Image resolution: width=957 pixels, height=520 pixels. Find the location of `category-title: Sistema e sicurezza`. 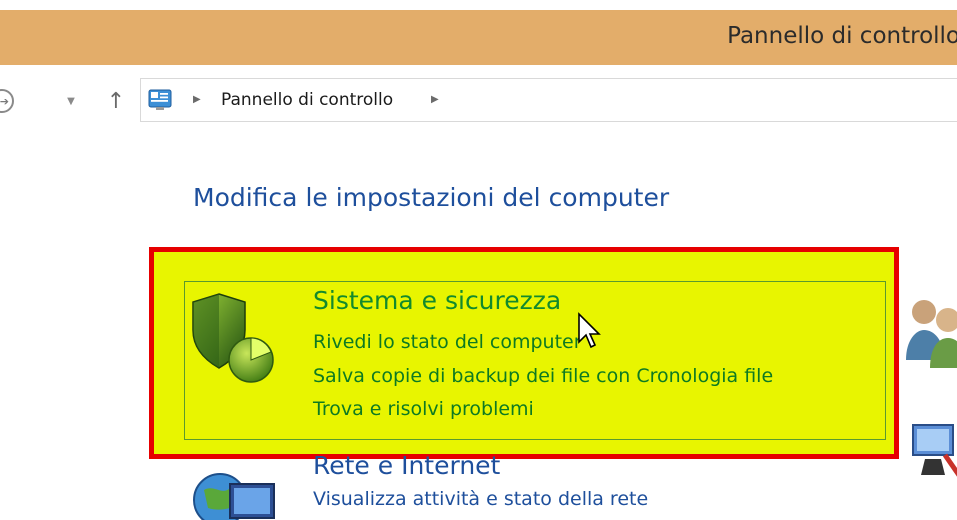

category-title: Sistema e sicurezza is located at coordinates (437, 300).